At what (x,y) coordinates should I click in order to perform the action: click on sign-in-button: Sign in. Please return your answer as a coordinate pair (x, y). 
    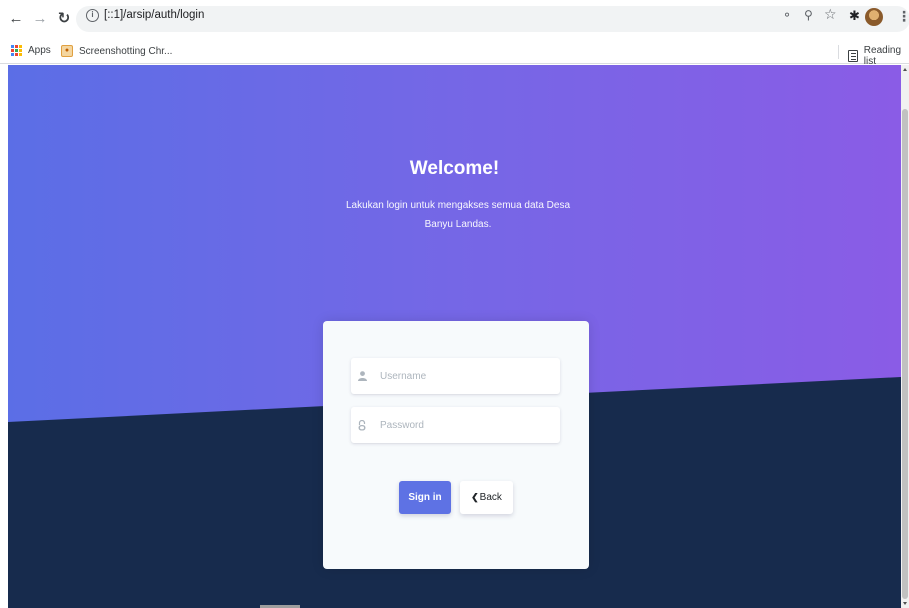
    Looking at the image, I should click on (425, 497).